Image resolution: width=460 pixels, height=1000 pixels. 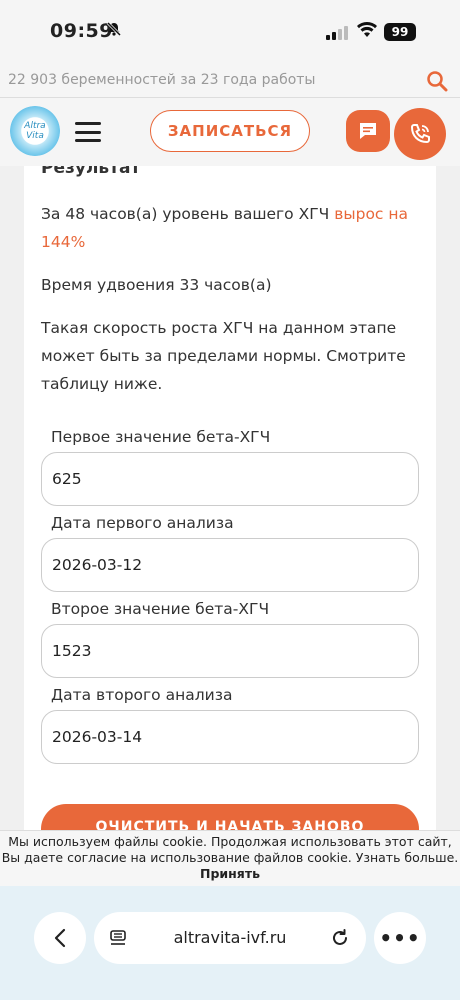 I want to click on first-date-input: 2026-03-12, so click(x=230, y=565).